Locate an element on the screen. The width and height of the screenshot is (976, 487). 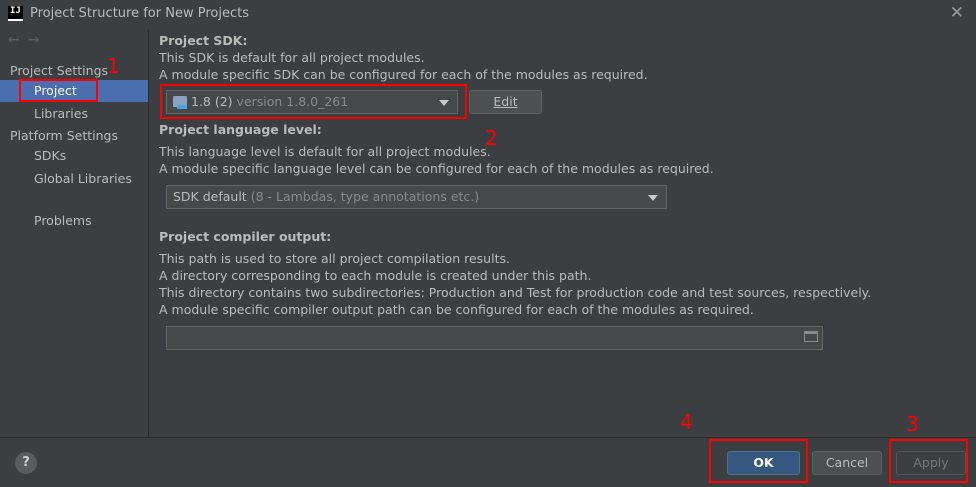
project-settings-label: Project Settings is located at coordinates (59, 70).